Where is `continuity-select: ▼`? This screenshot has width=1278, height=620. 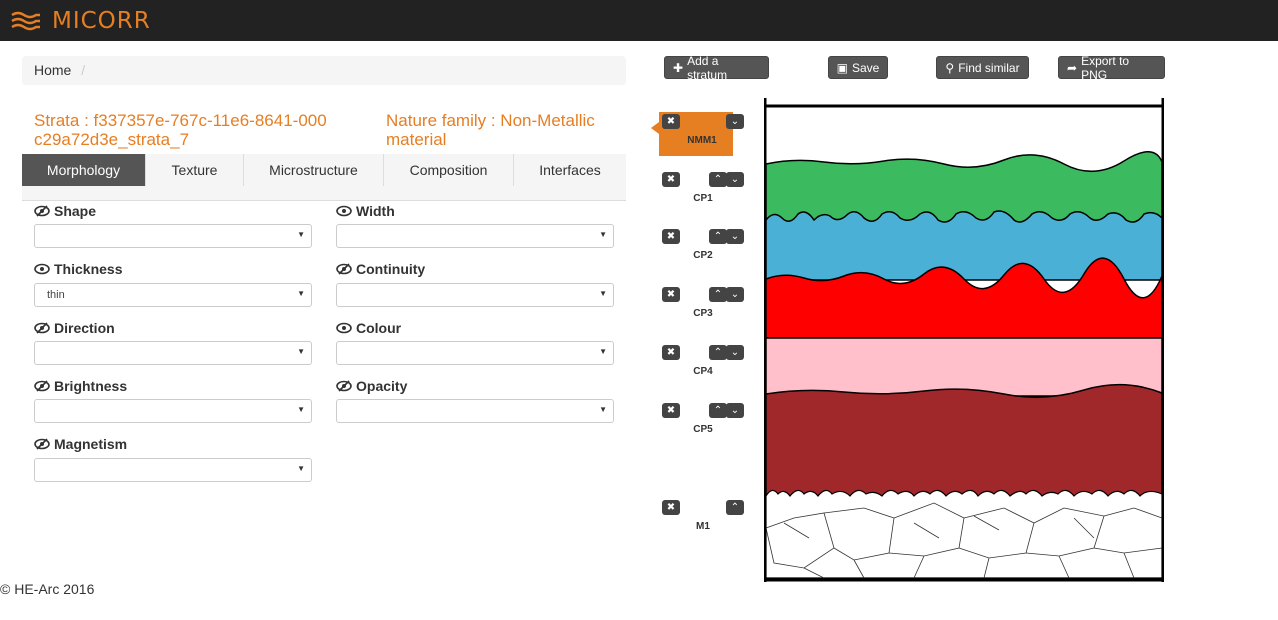 continuity-select: ▼ is located at coordinates (475, 295).